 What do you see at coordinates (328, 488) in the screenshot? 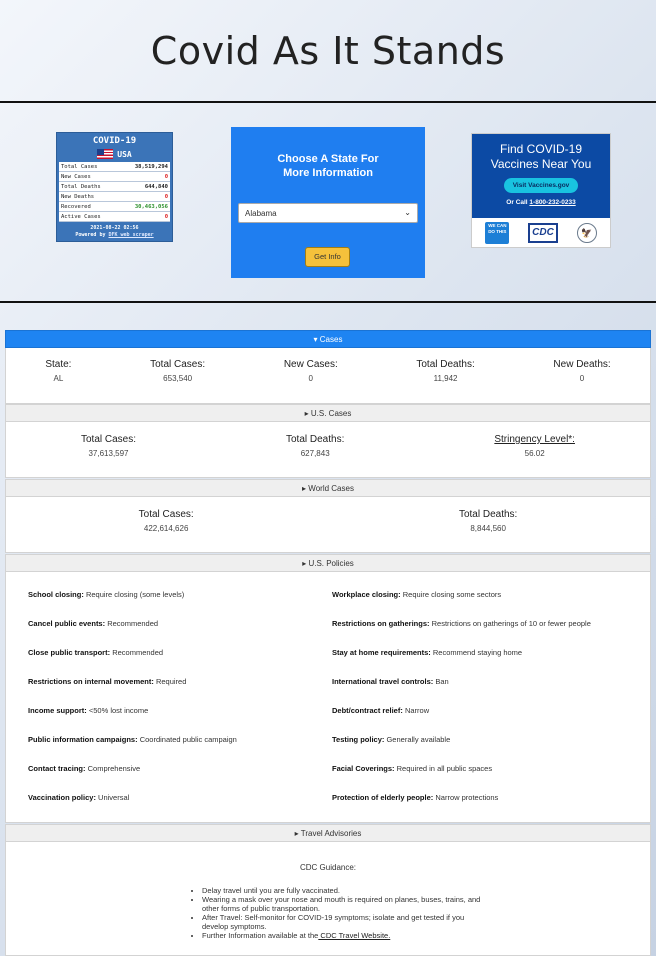
I see `world-cases-header: ▸ World Cases` at bounding box center [328, 488].